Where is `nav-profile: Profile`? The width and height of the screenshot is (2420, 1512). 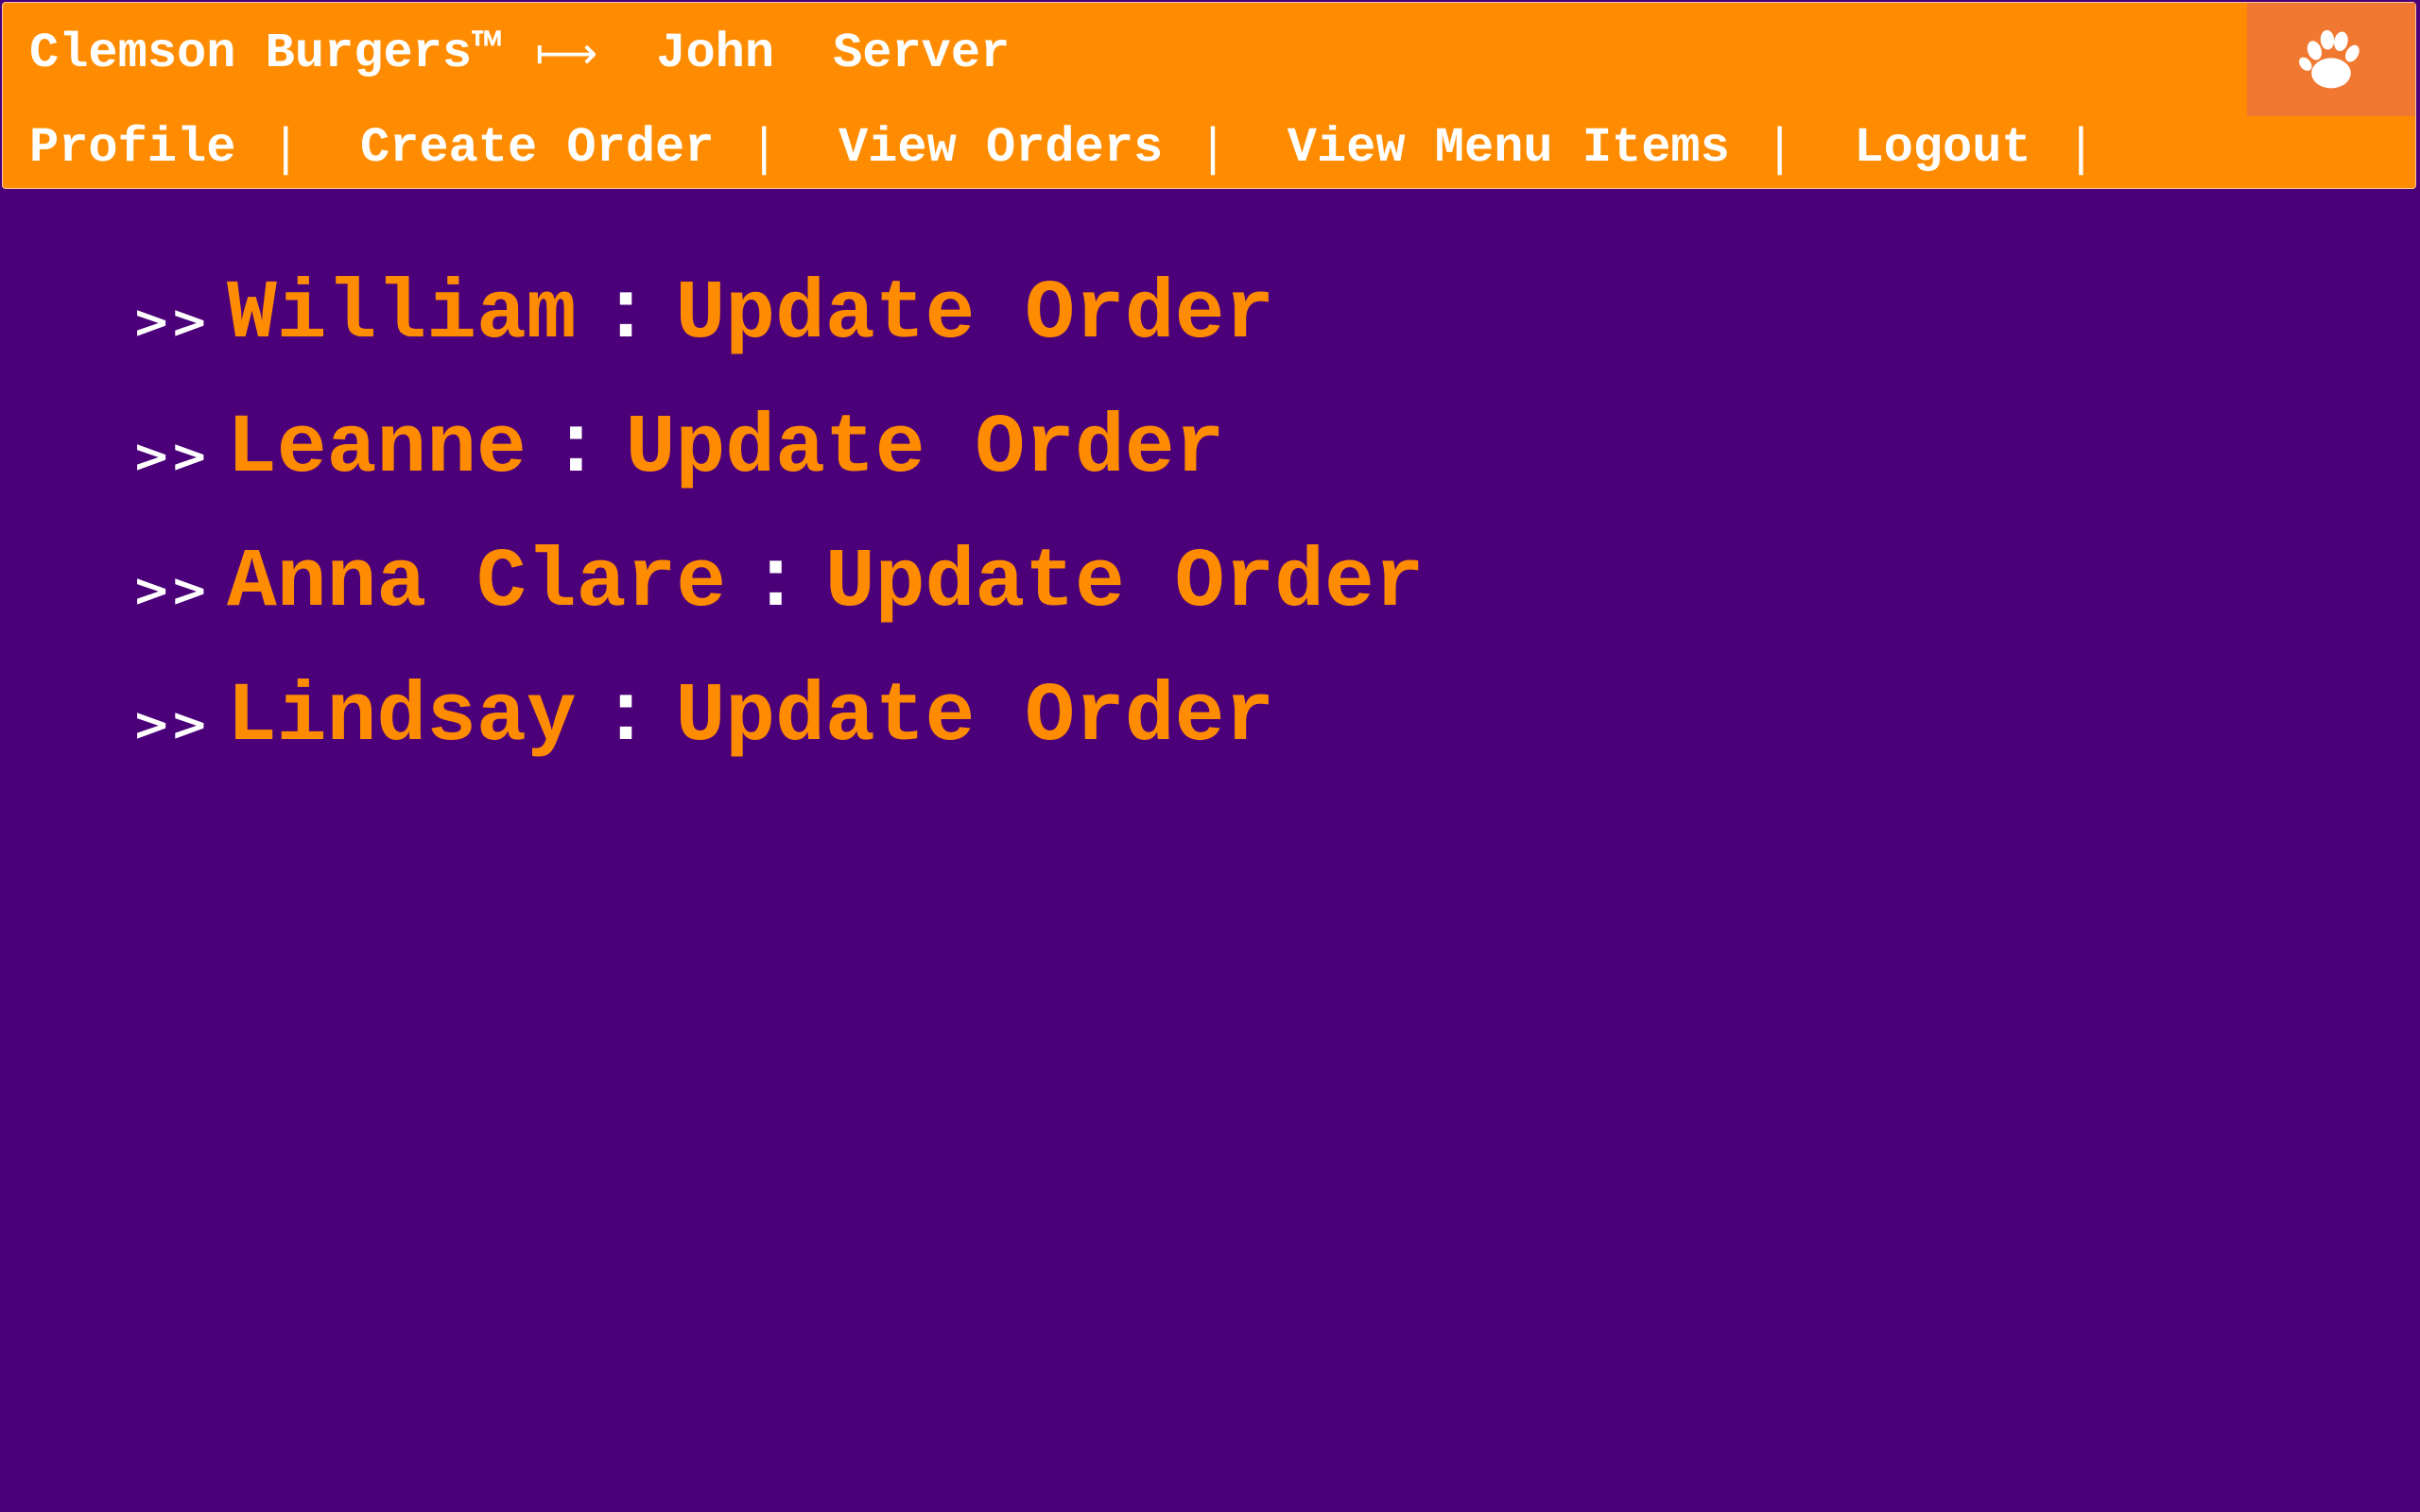 nav-profile: Profile is located at coordinates (132, 148).